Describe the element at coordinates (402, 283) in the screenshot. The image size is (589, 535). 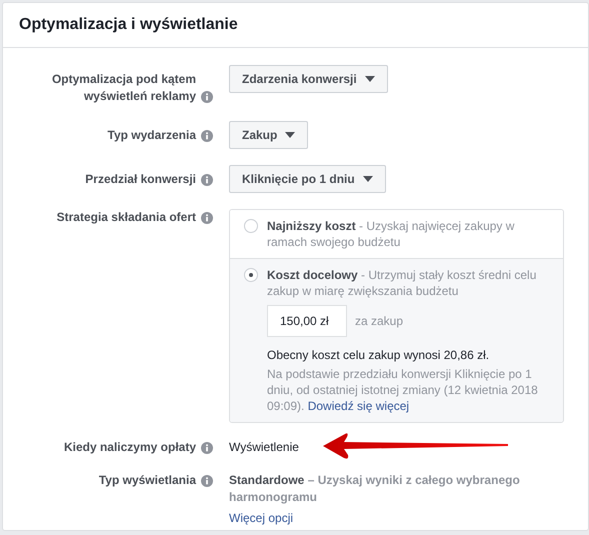
I see `option-text: Koszt docelowy - Utrzymuj stały koszt średni celu zakup w miarę zwiększania budżetu` at that location.